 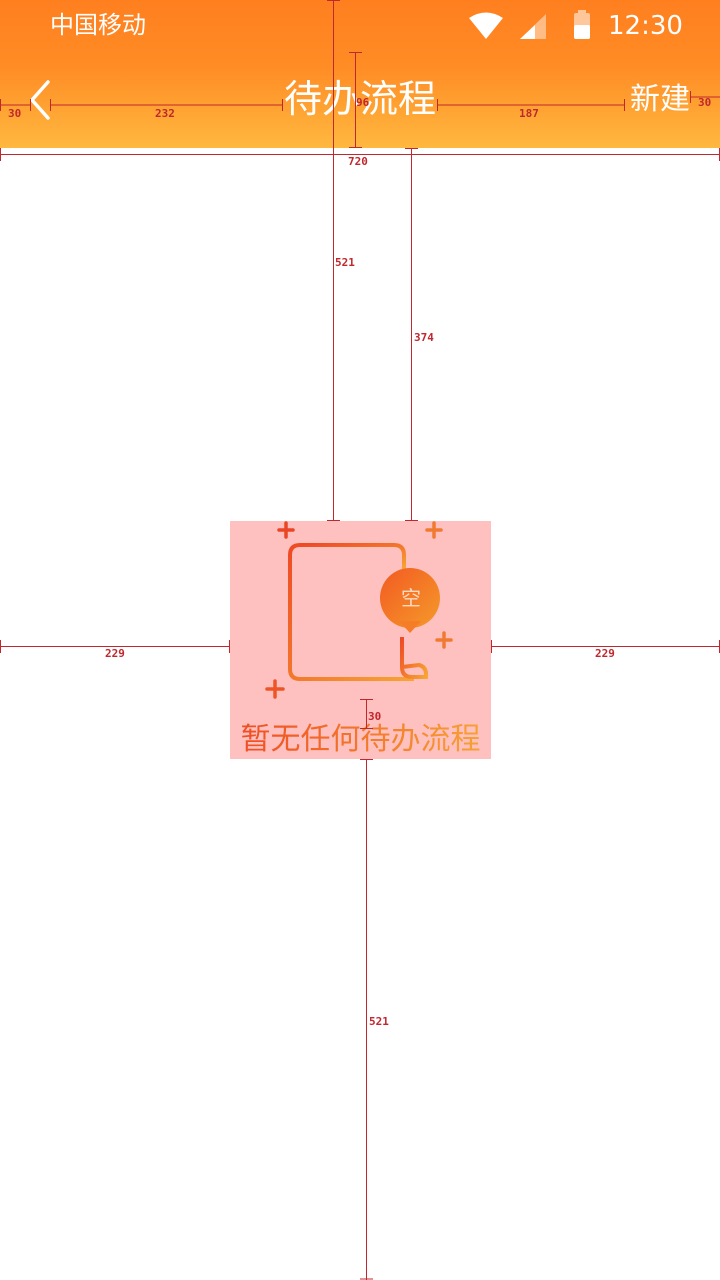 What do you see at coordinates (115, 653) in the screenshot?
I see `dim-label-icon-left: 229` at bounding box center [115, 653].